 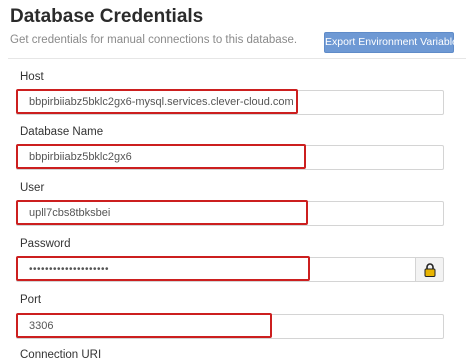 I want to click on port-highlight, so click(x=144, y=325).